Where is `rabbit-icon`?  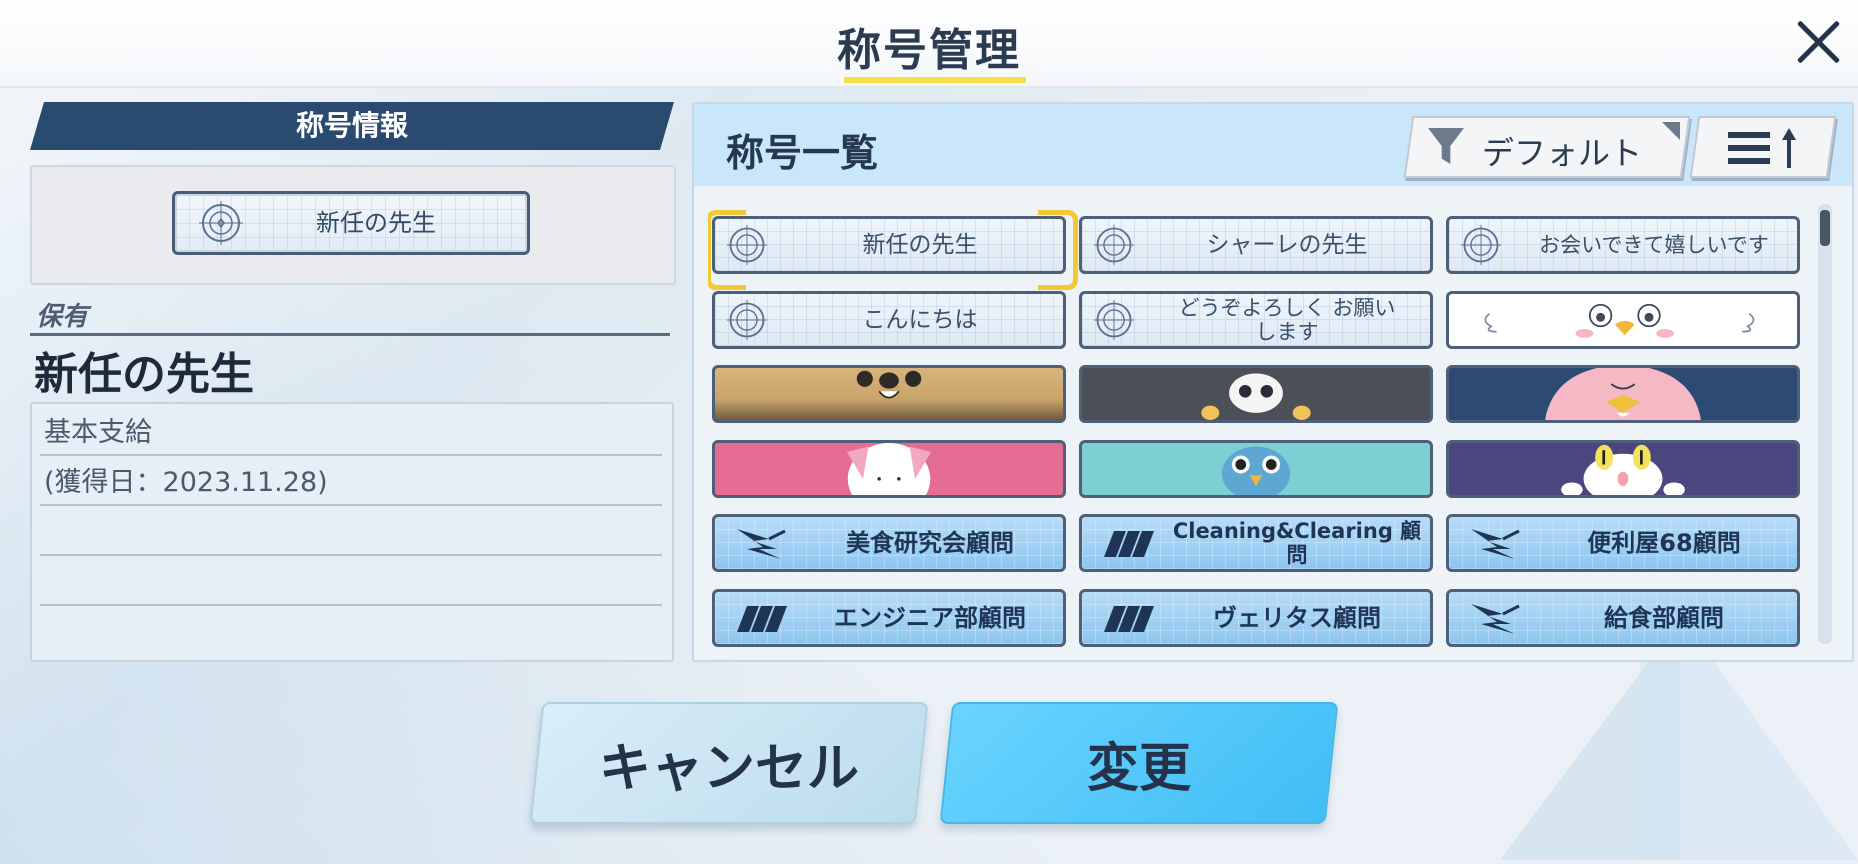 rabbit-icon is located at coordinates (889, 469).